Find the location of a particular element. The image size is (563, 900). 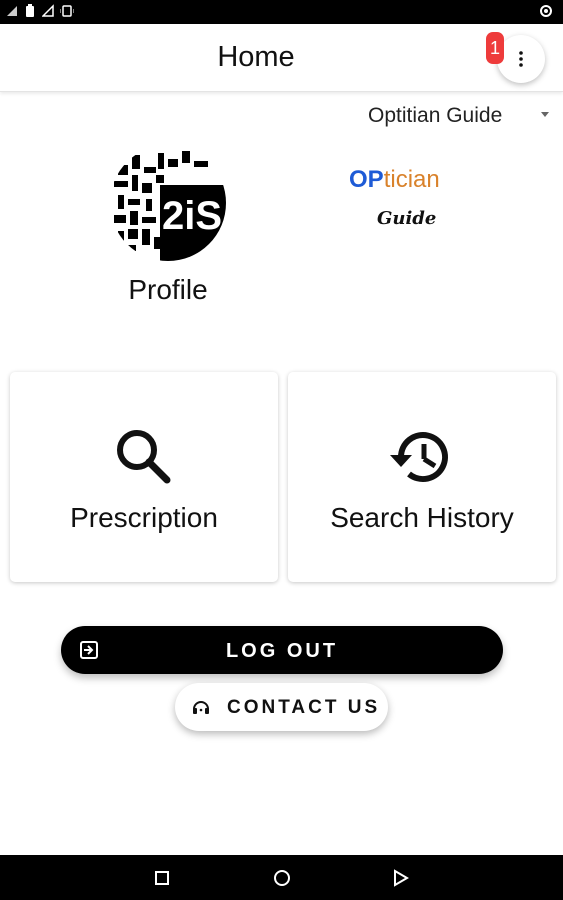

status-bar is located at coordinates (281, 12).